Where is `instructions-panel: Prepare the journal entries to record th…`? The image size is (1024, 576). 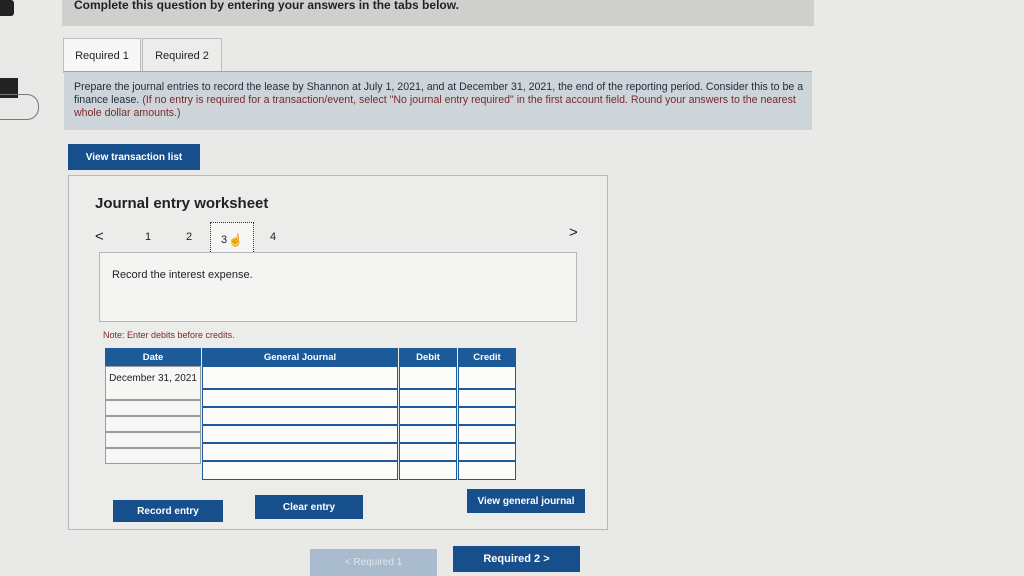 instructions-panel: Prepare the journal entries to record th… is located at coordinates (438, 100).